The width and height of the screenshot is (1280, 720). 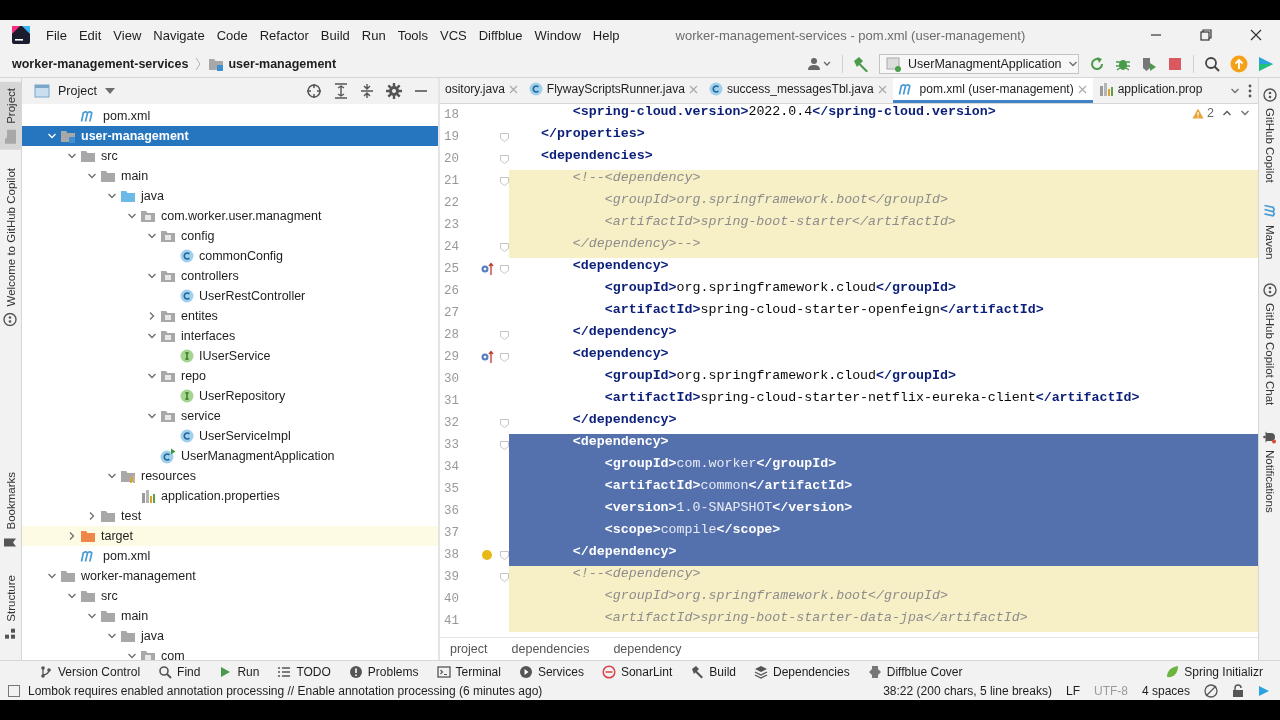 What do you see at coordinates (230, 376) in the screenshot?
I see `tree-item: repo` at bounding box center [230, 376].